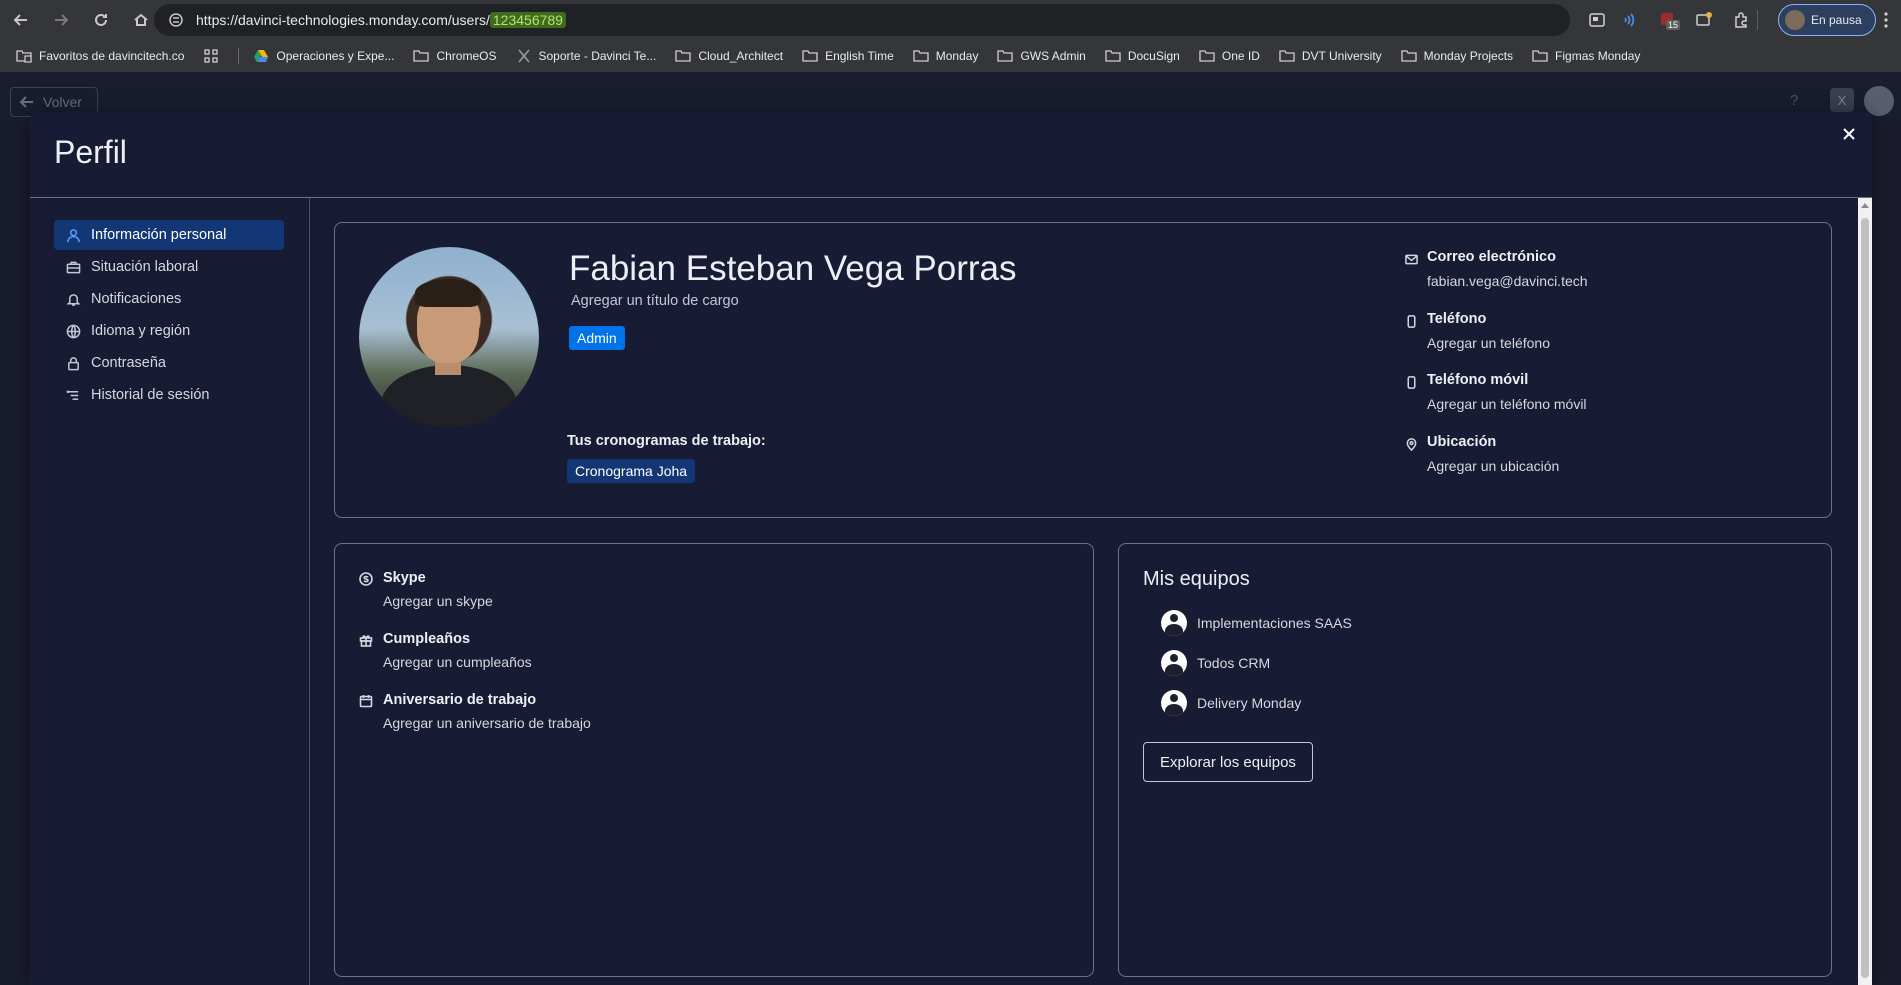 This screenshot has height=985, width=1901. Describe the element at coordinates (1836, 20) in the screenshot. I see `pause-label: En pausa` at that location.